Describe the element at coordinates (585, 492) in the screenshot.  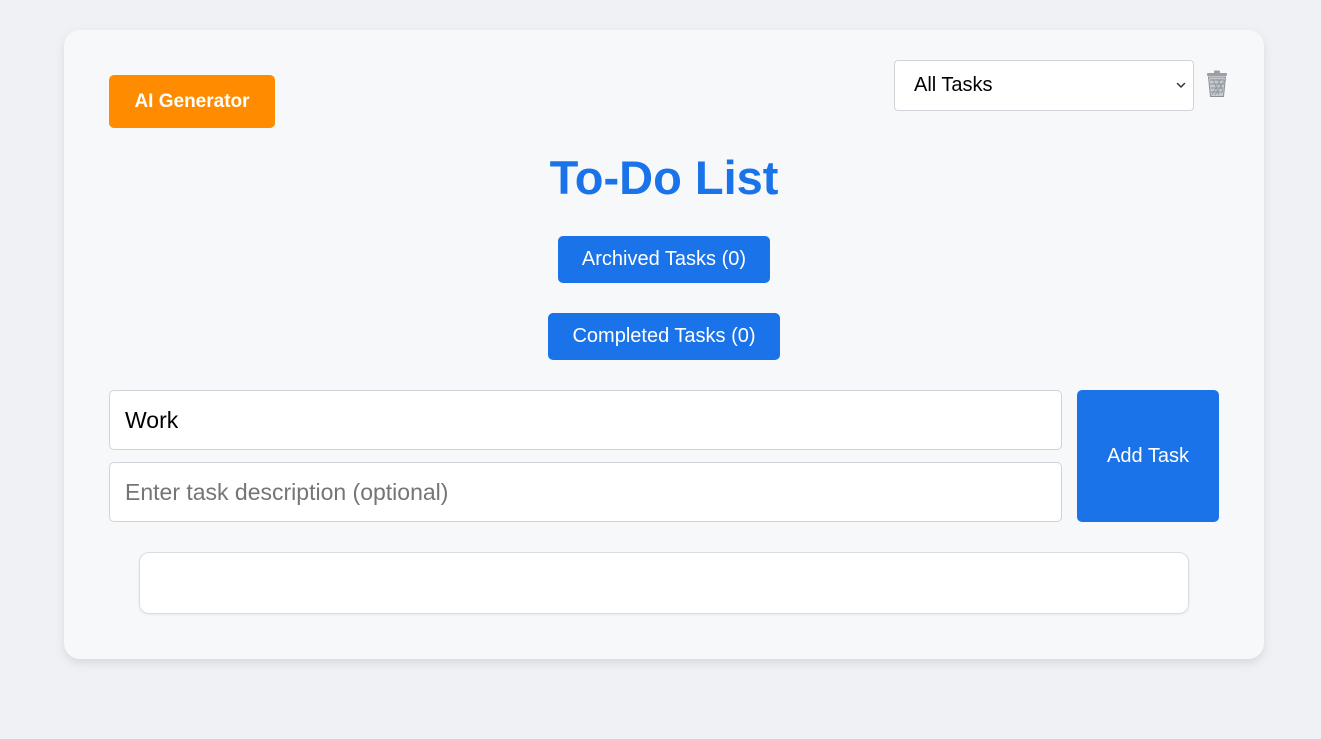
I see `task-description-input` at that location.